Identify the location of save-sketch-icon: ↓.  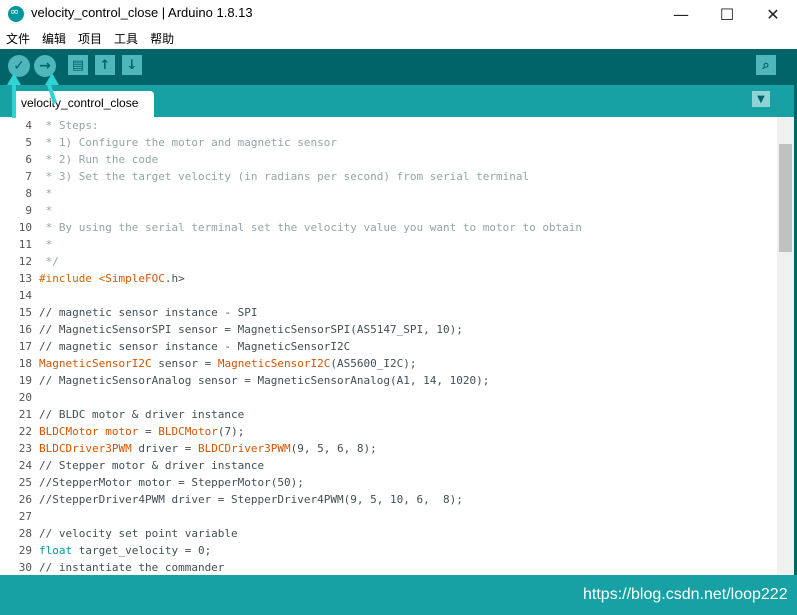
(132, 65).